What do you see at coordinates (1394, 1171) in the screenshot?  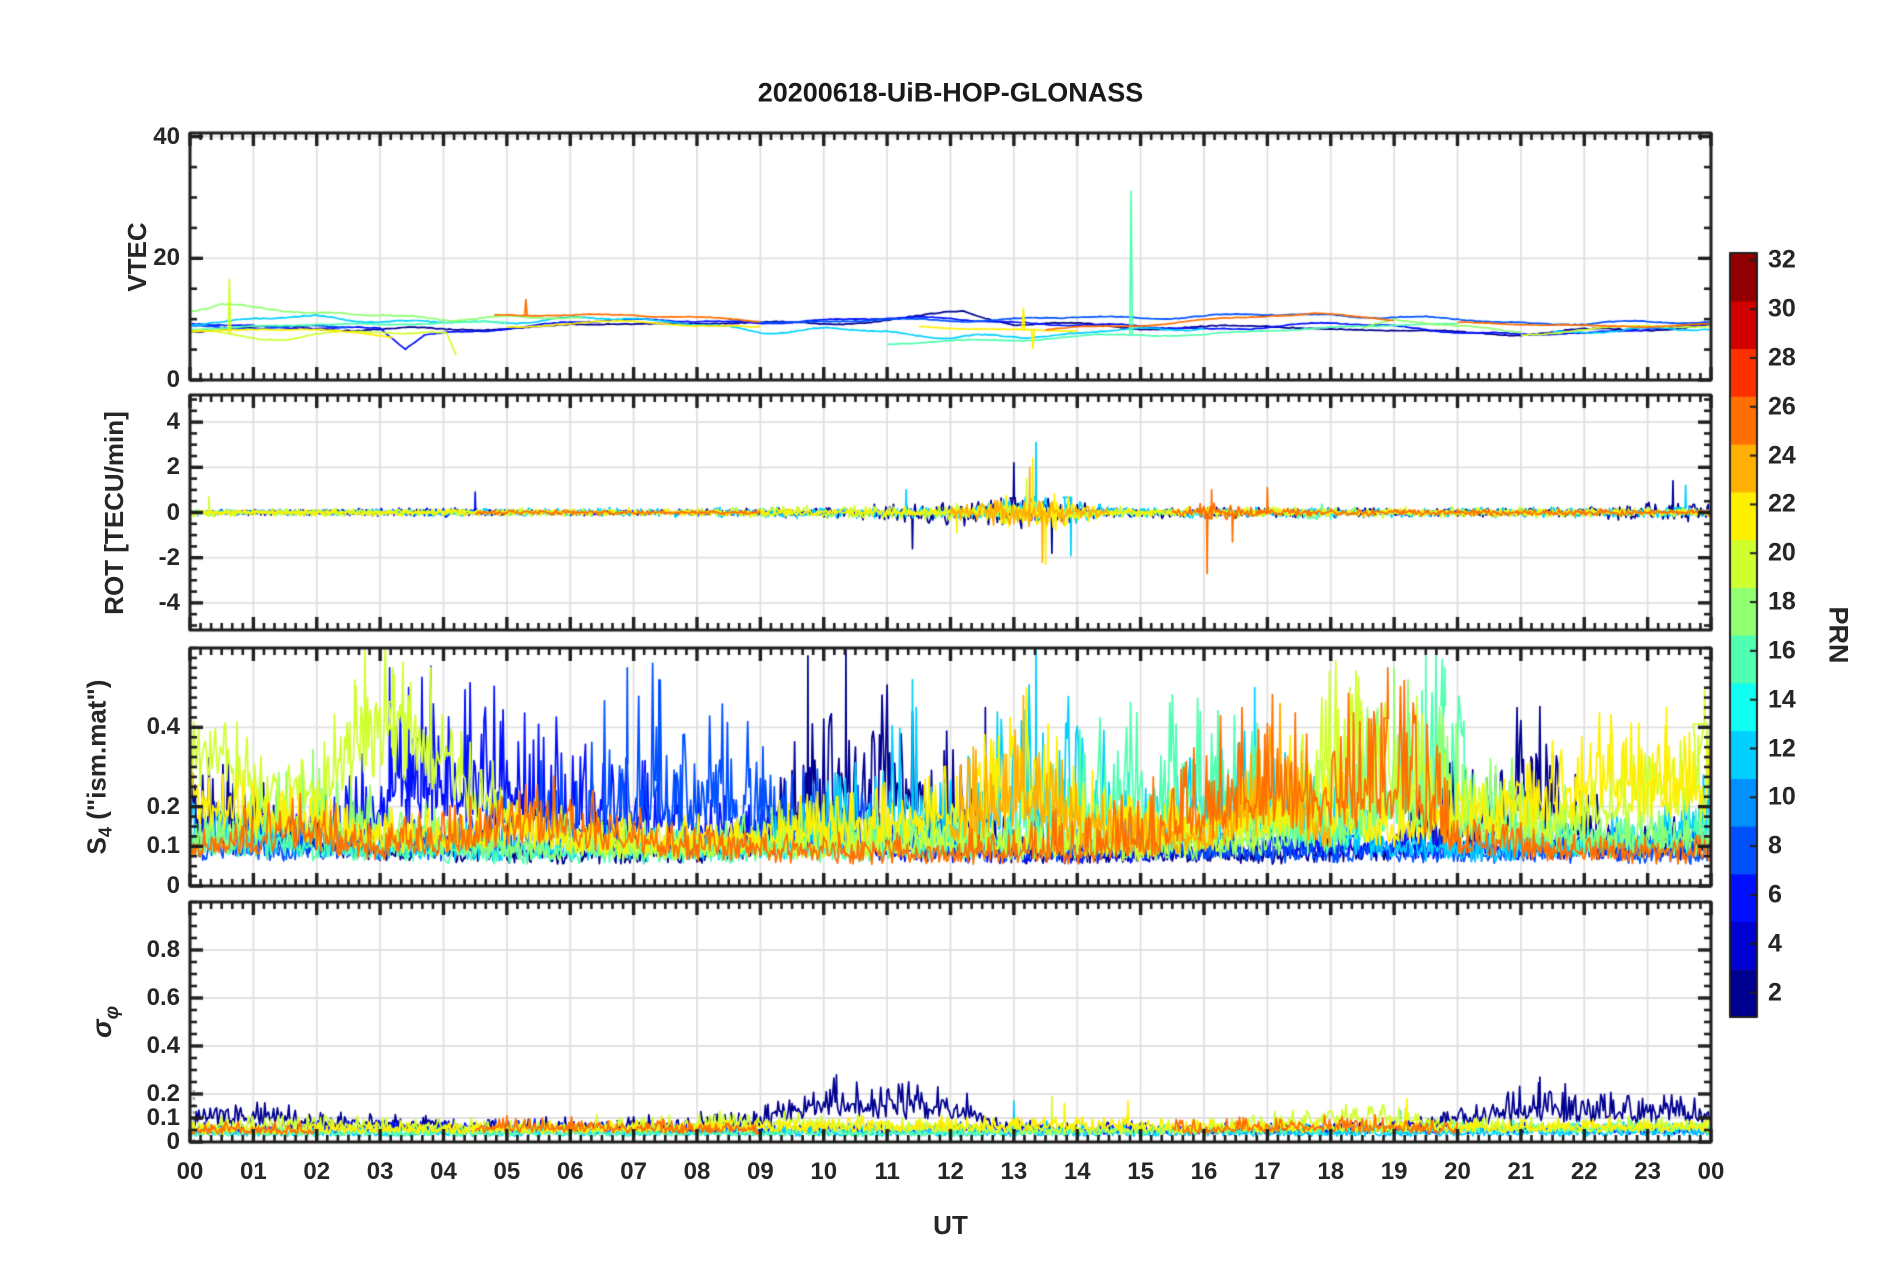 I see `x-tick-label: 19` at bounding box center [1394, 1171].